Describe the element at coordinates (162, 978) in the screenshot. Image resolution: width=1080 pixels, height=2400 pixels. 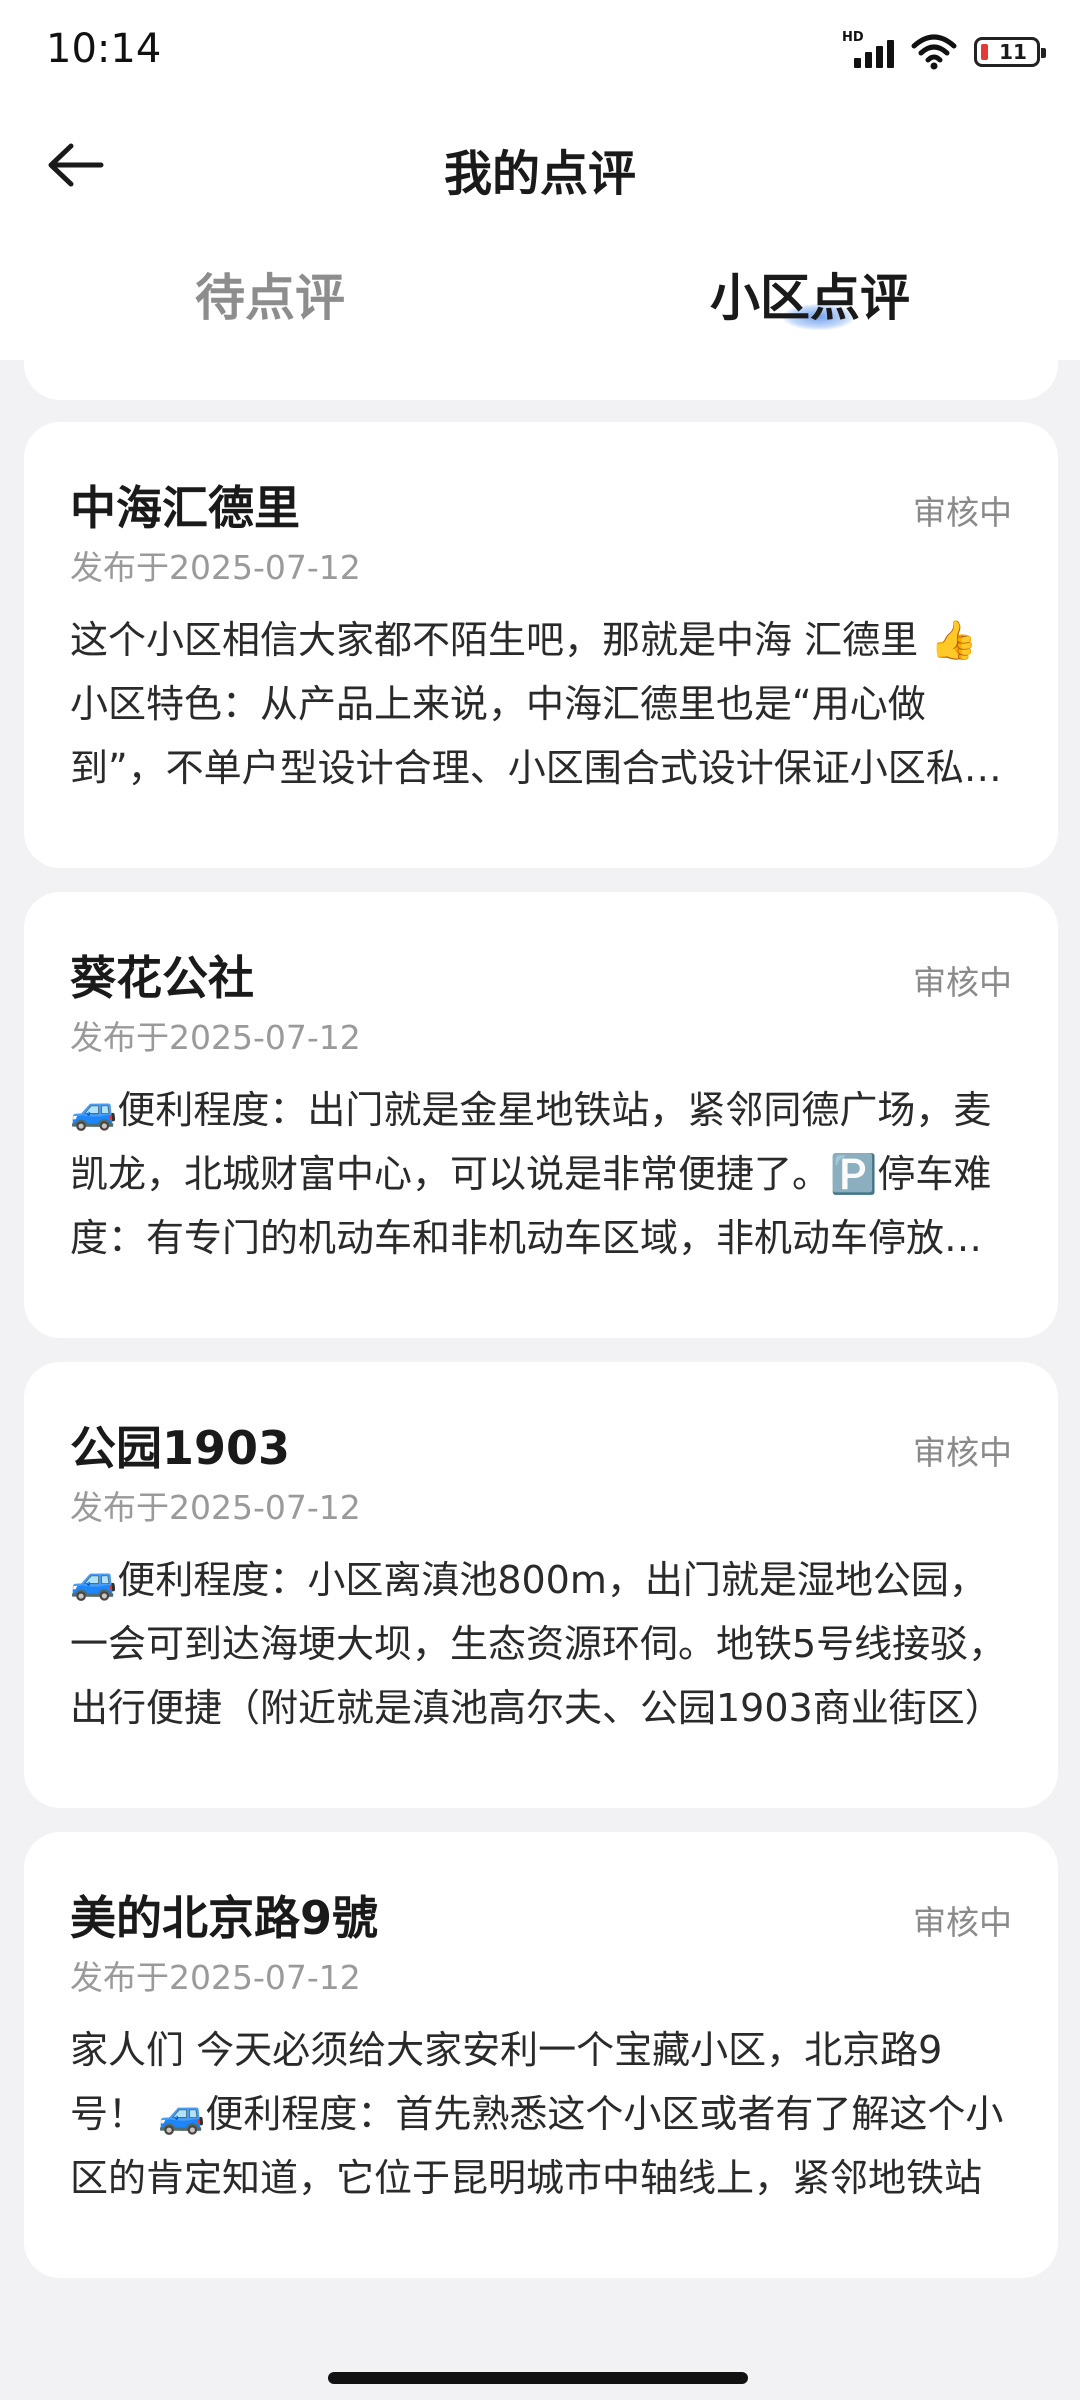
I see `community-name: 葵花公社` at that location.